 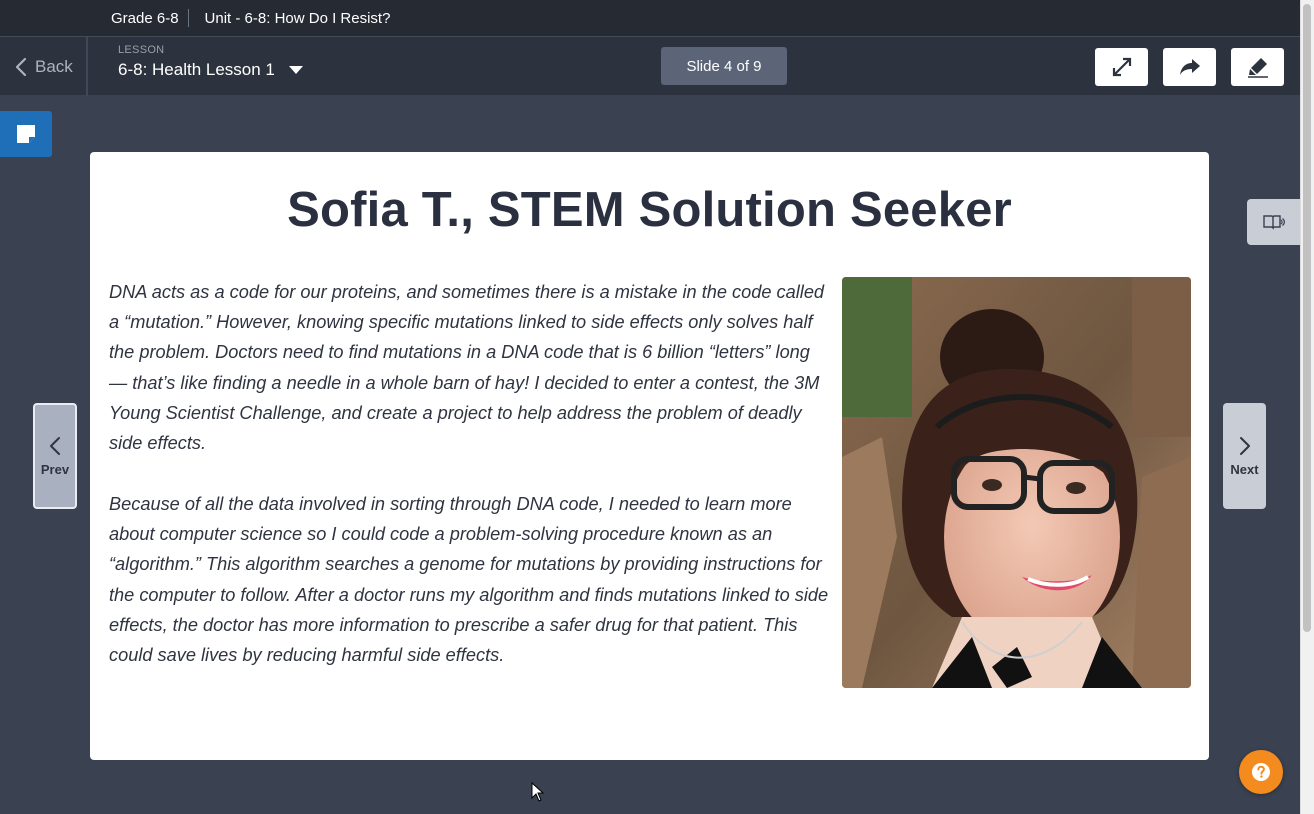 I want to click on help-button, so click(x=1261, y=772).